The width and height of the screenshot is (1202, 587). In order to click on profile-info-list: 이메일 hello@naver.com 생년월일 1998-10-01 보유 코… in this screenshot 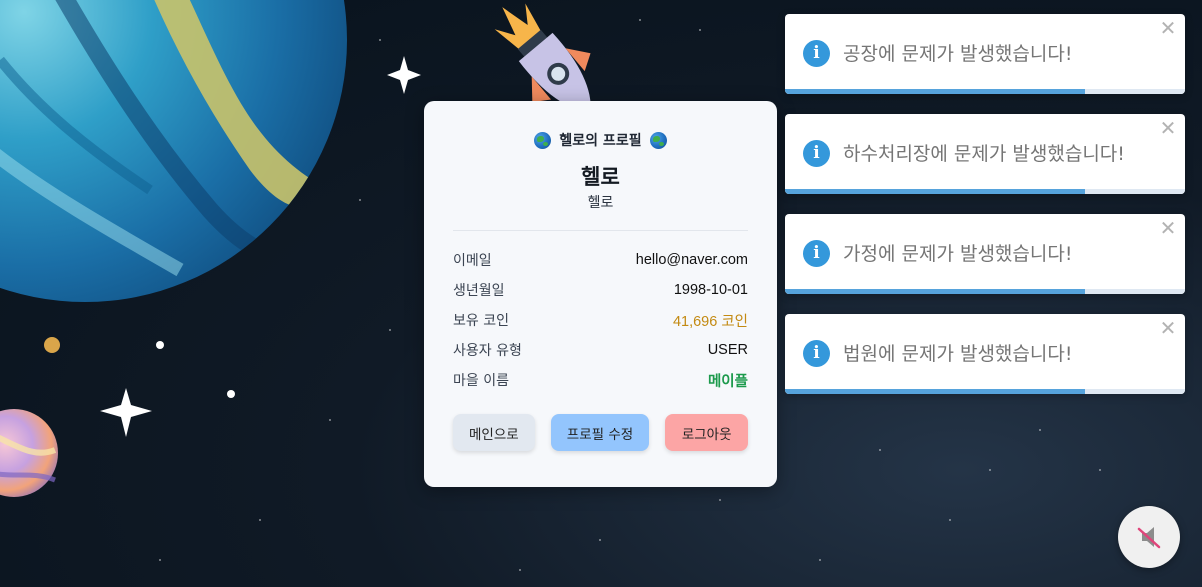, I will do `click(600, 320)`.